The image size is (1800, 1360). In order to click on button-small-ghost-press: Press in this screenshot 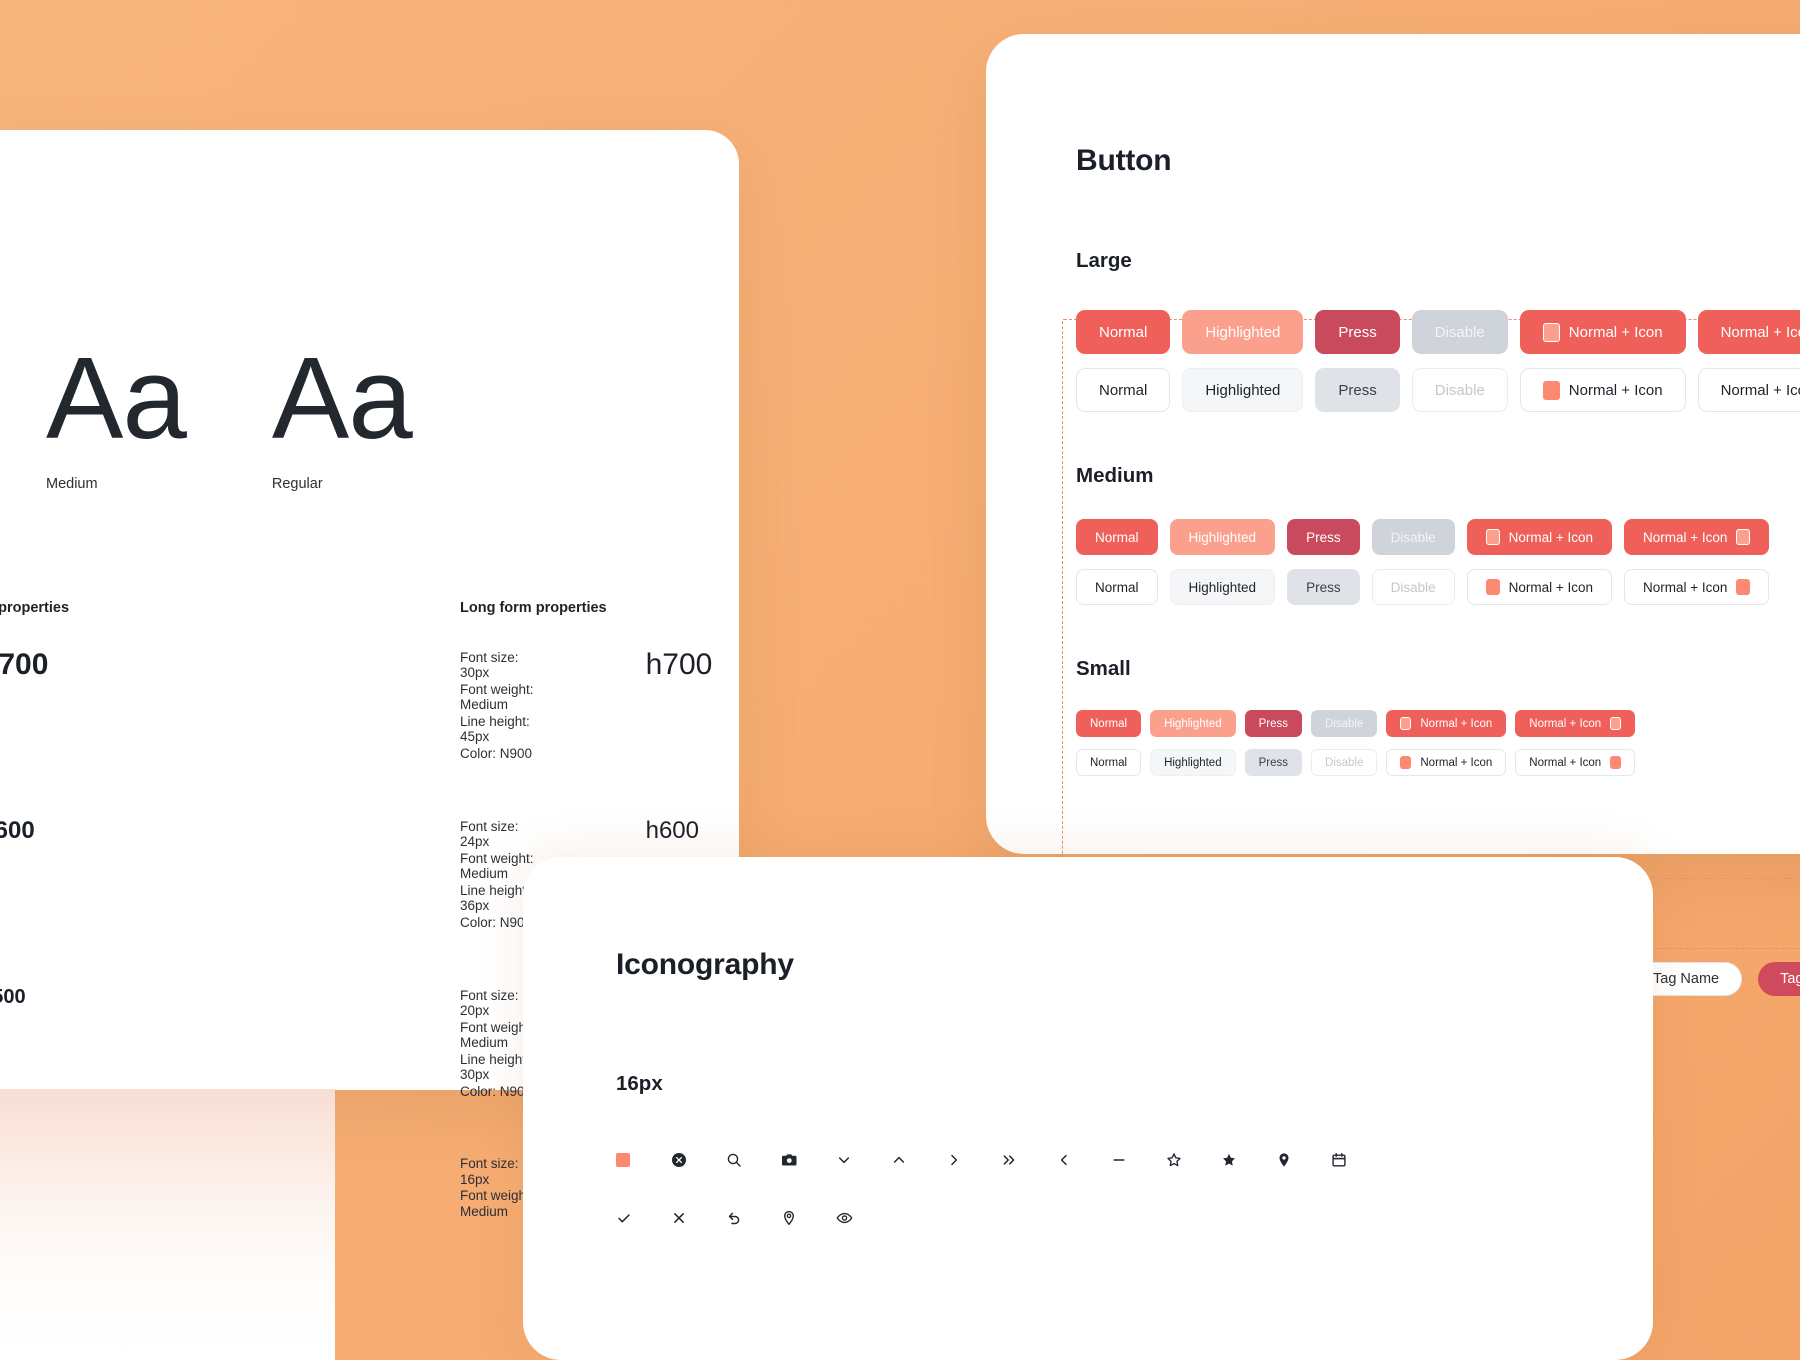, I will do `click(1273, 762)`.